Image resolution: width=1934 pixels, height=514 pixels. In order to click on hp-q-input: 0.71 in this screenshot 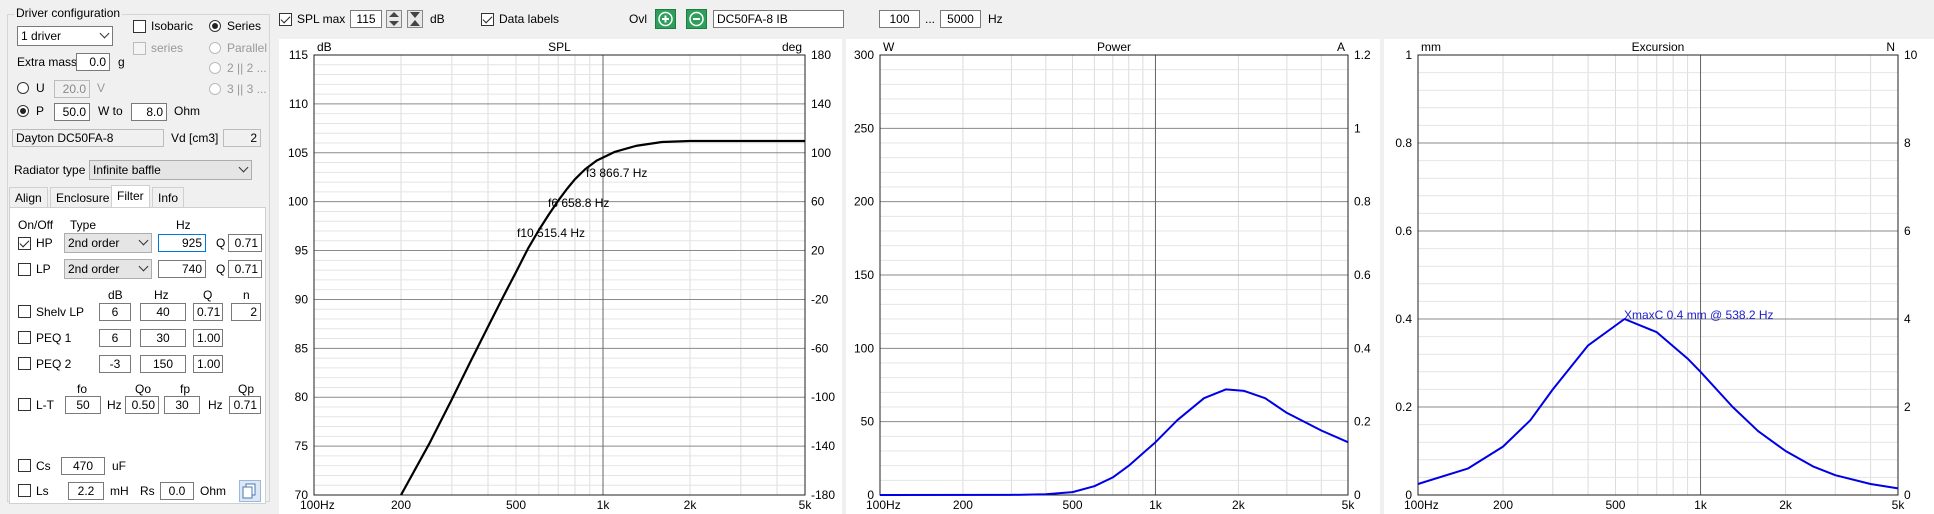, I will do `click(245, 243)`.